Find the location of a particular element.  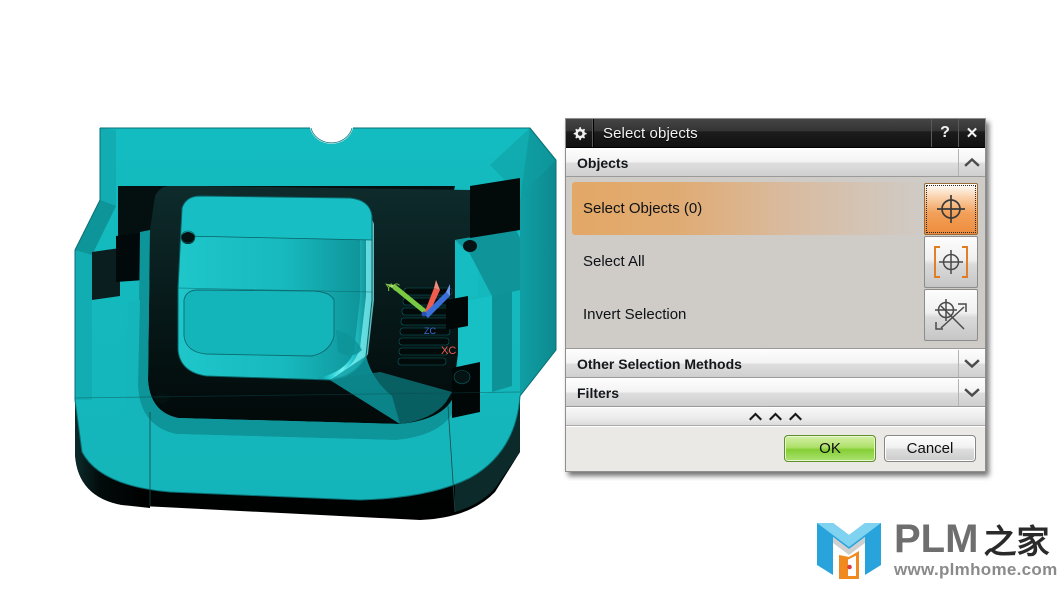

crosshair-invert-icon is located at coordinates (951, 314).